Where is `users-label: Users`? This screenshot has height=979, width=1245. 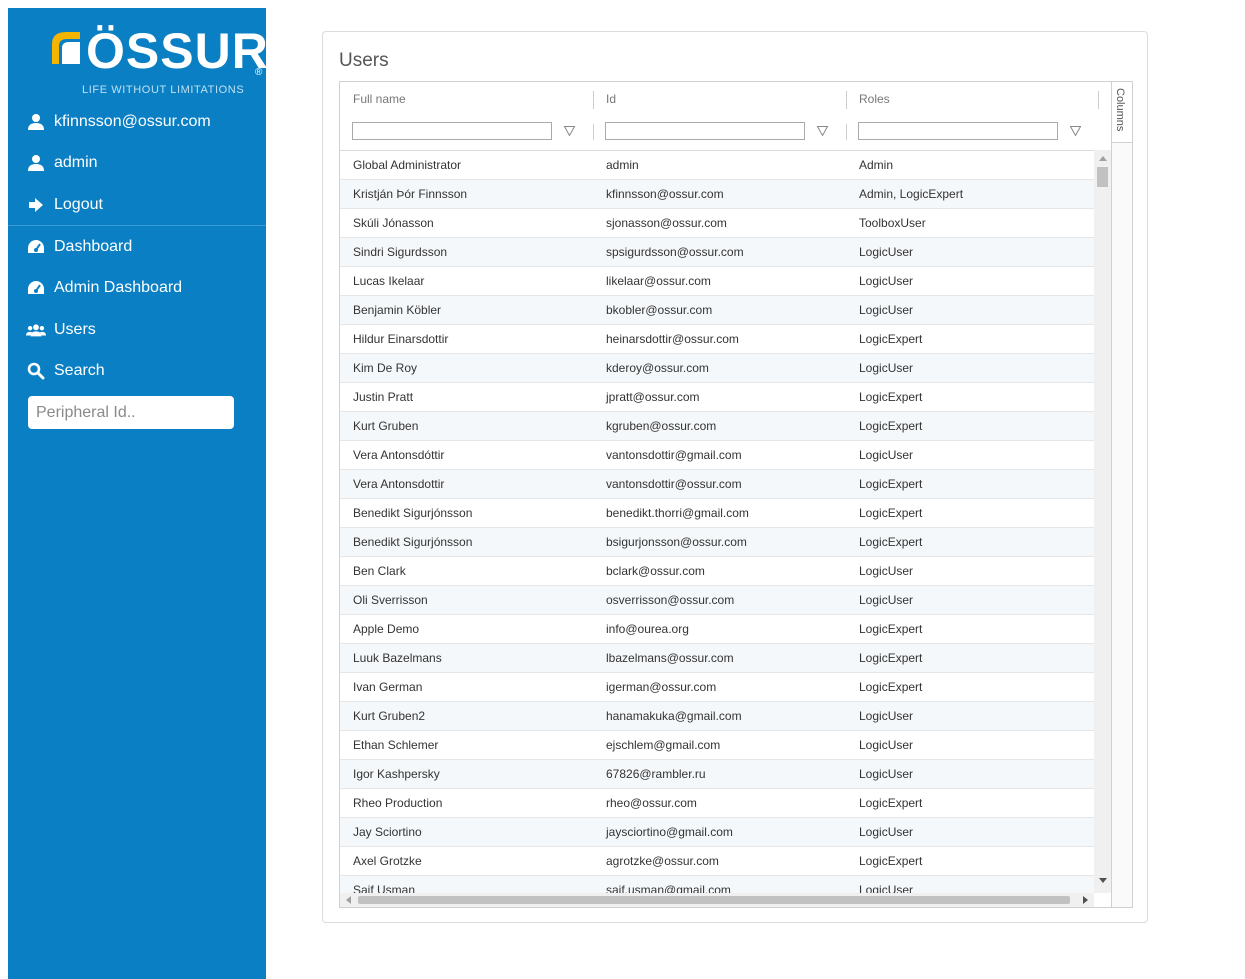 users-label: Users is located at coordinates (75, 329).